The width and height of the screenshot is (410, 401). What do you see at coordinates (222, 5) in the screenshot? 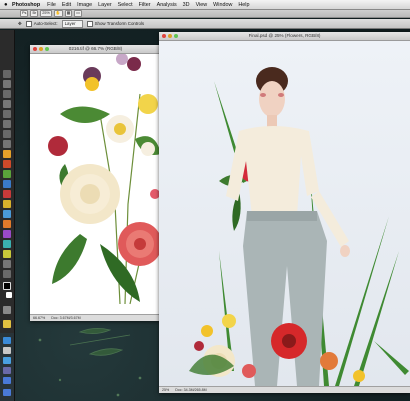
I see `menu-window: Window` at bounding box center [222, 5].